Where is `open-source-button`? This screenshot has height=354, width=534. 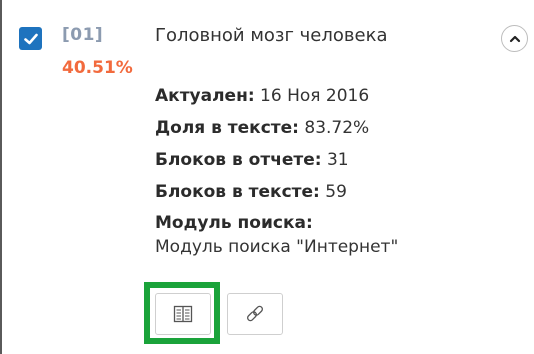 open-source-button is located at coordinates (183, 314).